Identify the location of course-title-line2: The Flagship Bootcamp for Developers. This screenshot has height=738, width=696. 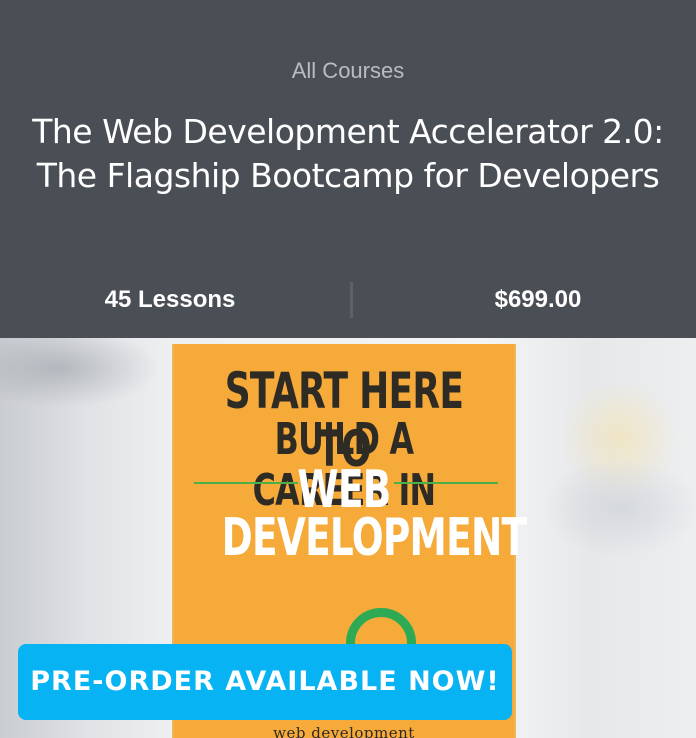
(348, 175).